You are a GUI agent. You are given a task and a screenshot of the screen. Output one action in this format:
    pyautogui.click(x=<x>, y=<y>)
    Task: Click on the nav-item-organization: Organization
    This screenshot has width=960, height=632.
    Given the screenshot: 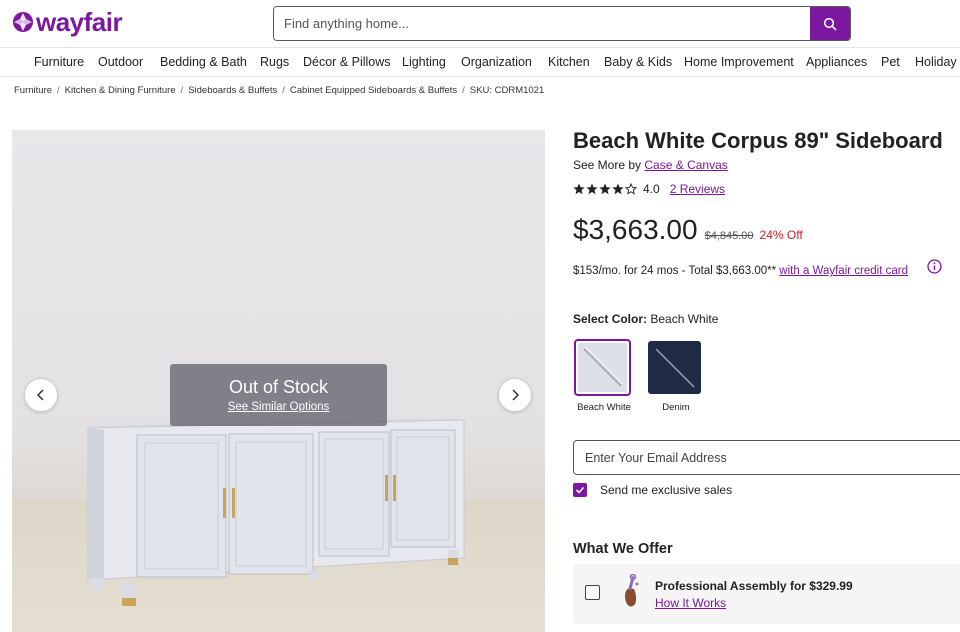 What is the action you would take?
    pyautogui.click(x=496, y=62)
    